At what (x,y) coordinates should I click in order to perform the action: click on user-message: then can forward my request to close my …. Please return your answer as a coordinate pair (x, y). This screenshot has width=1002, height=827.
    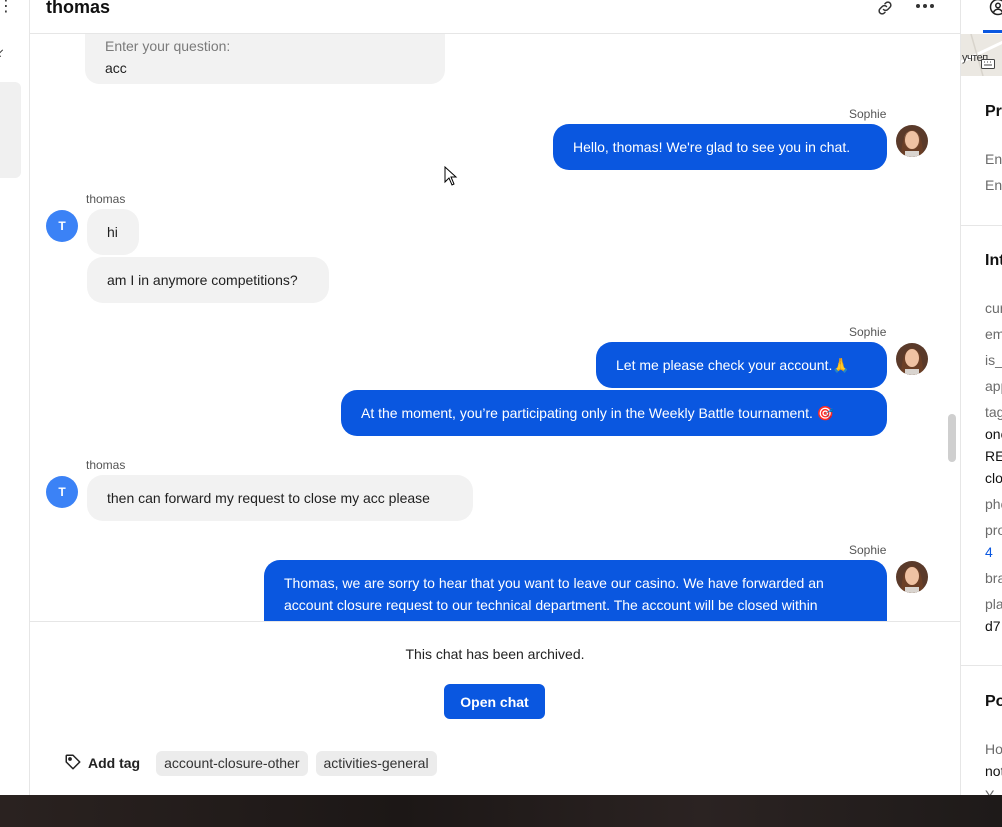
    Looking at the image, I should click on (280, 498).